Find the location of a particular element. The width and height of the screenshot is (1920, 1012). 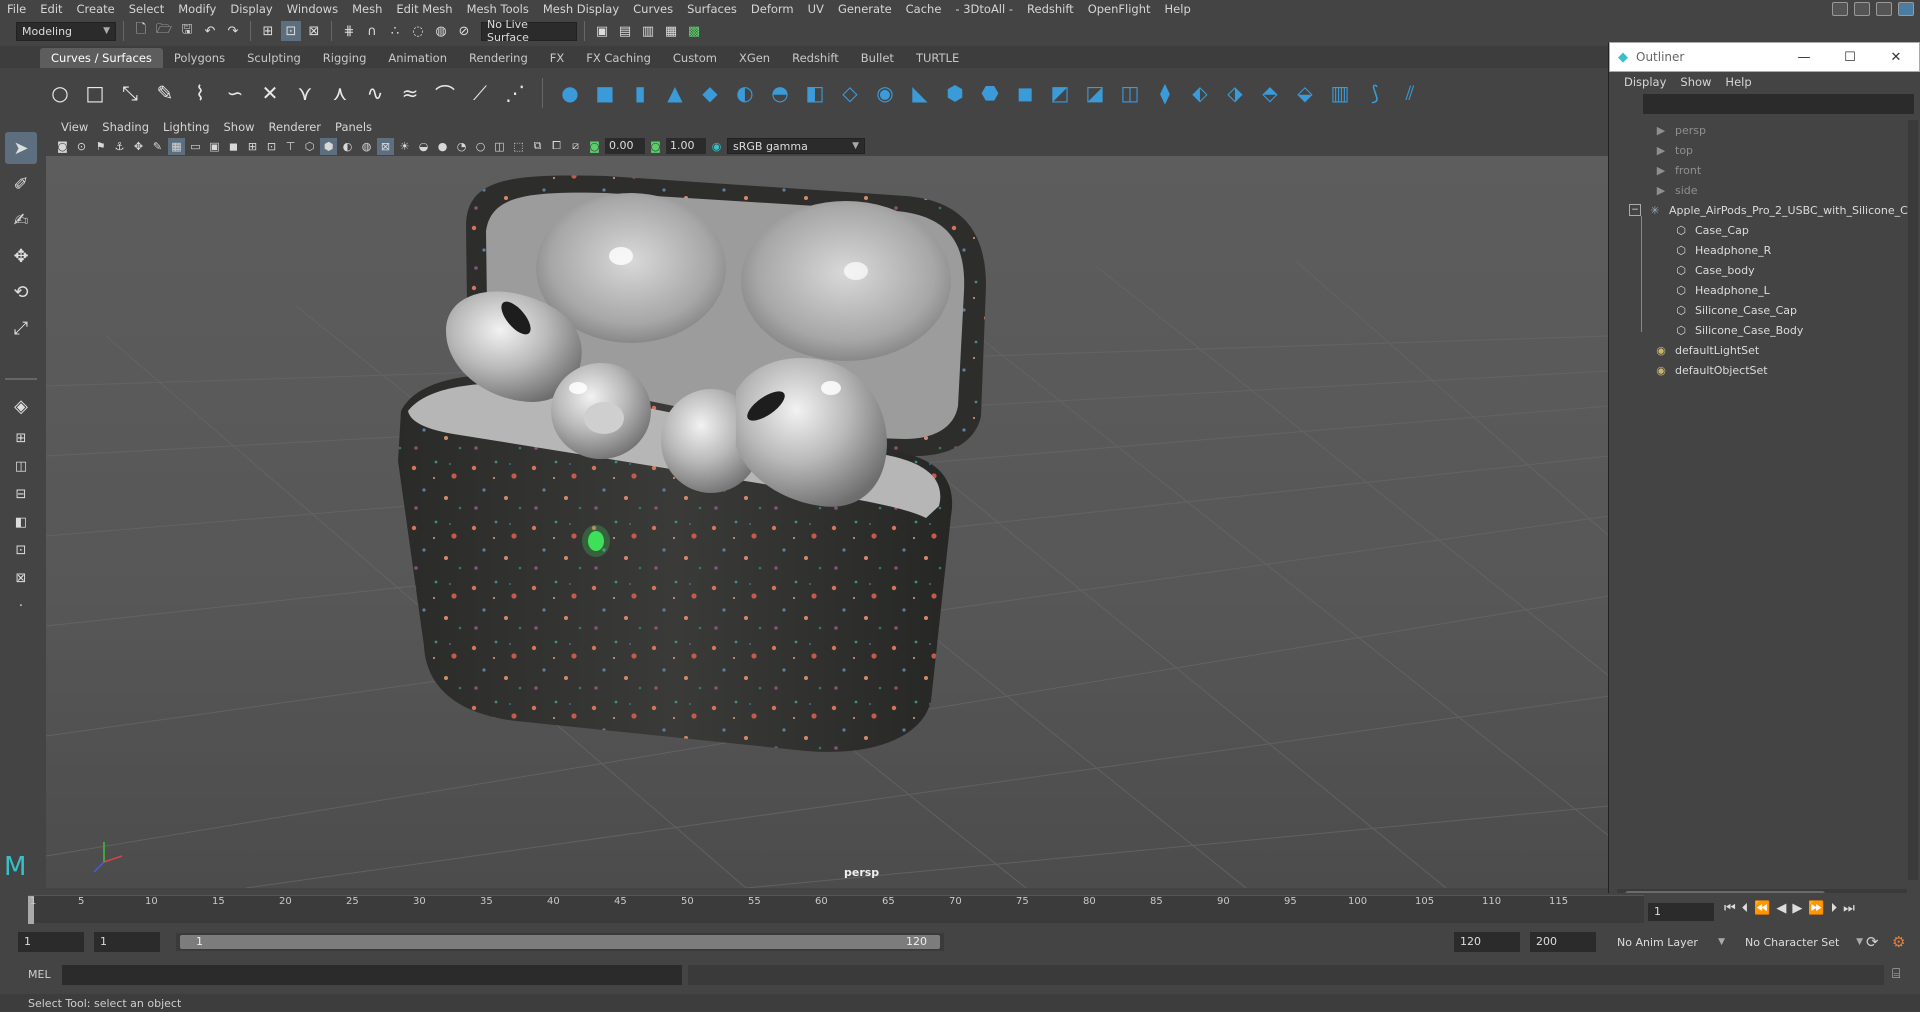

tree-item-case-cap: ⬡ Case_Cap is located at coordinates (1711, 230).